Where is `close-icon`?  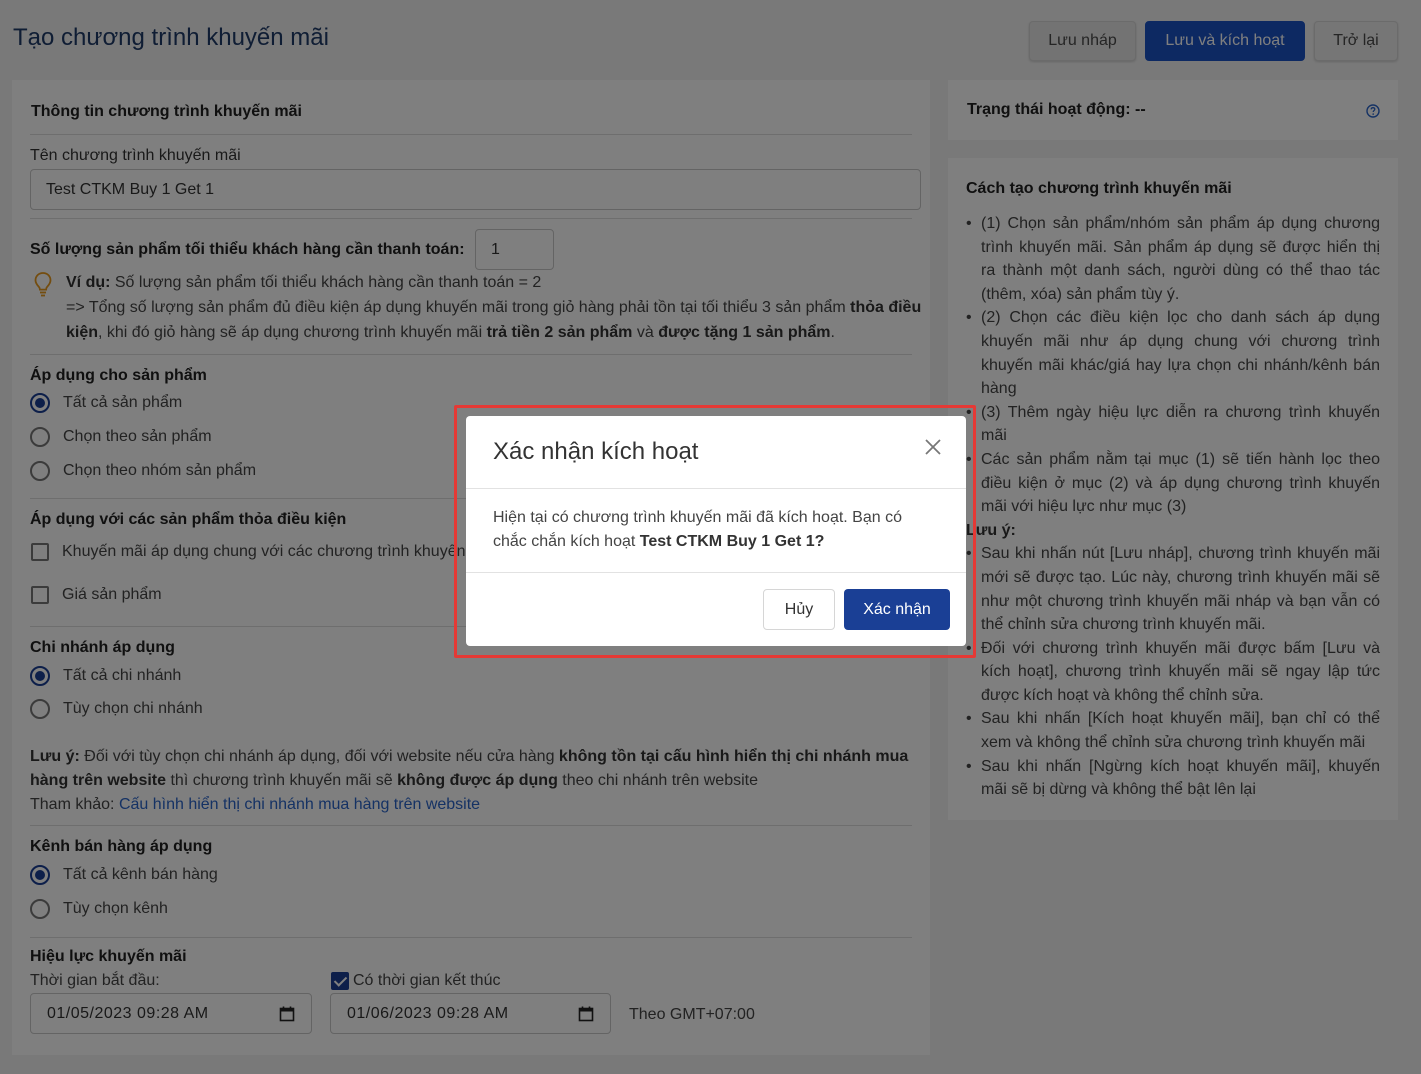 close-icon is located at coordinates (933, 447).